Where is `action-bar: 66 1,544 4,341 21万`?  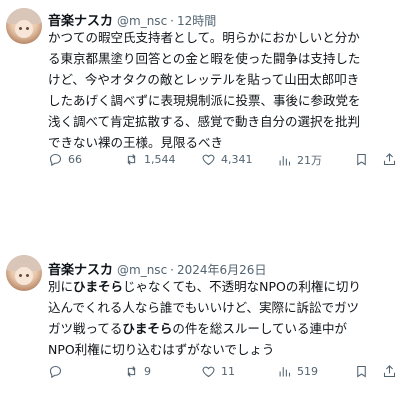 action-bar: 66 1,544 4,341 21万 is located at coordinates (224, 161).